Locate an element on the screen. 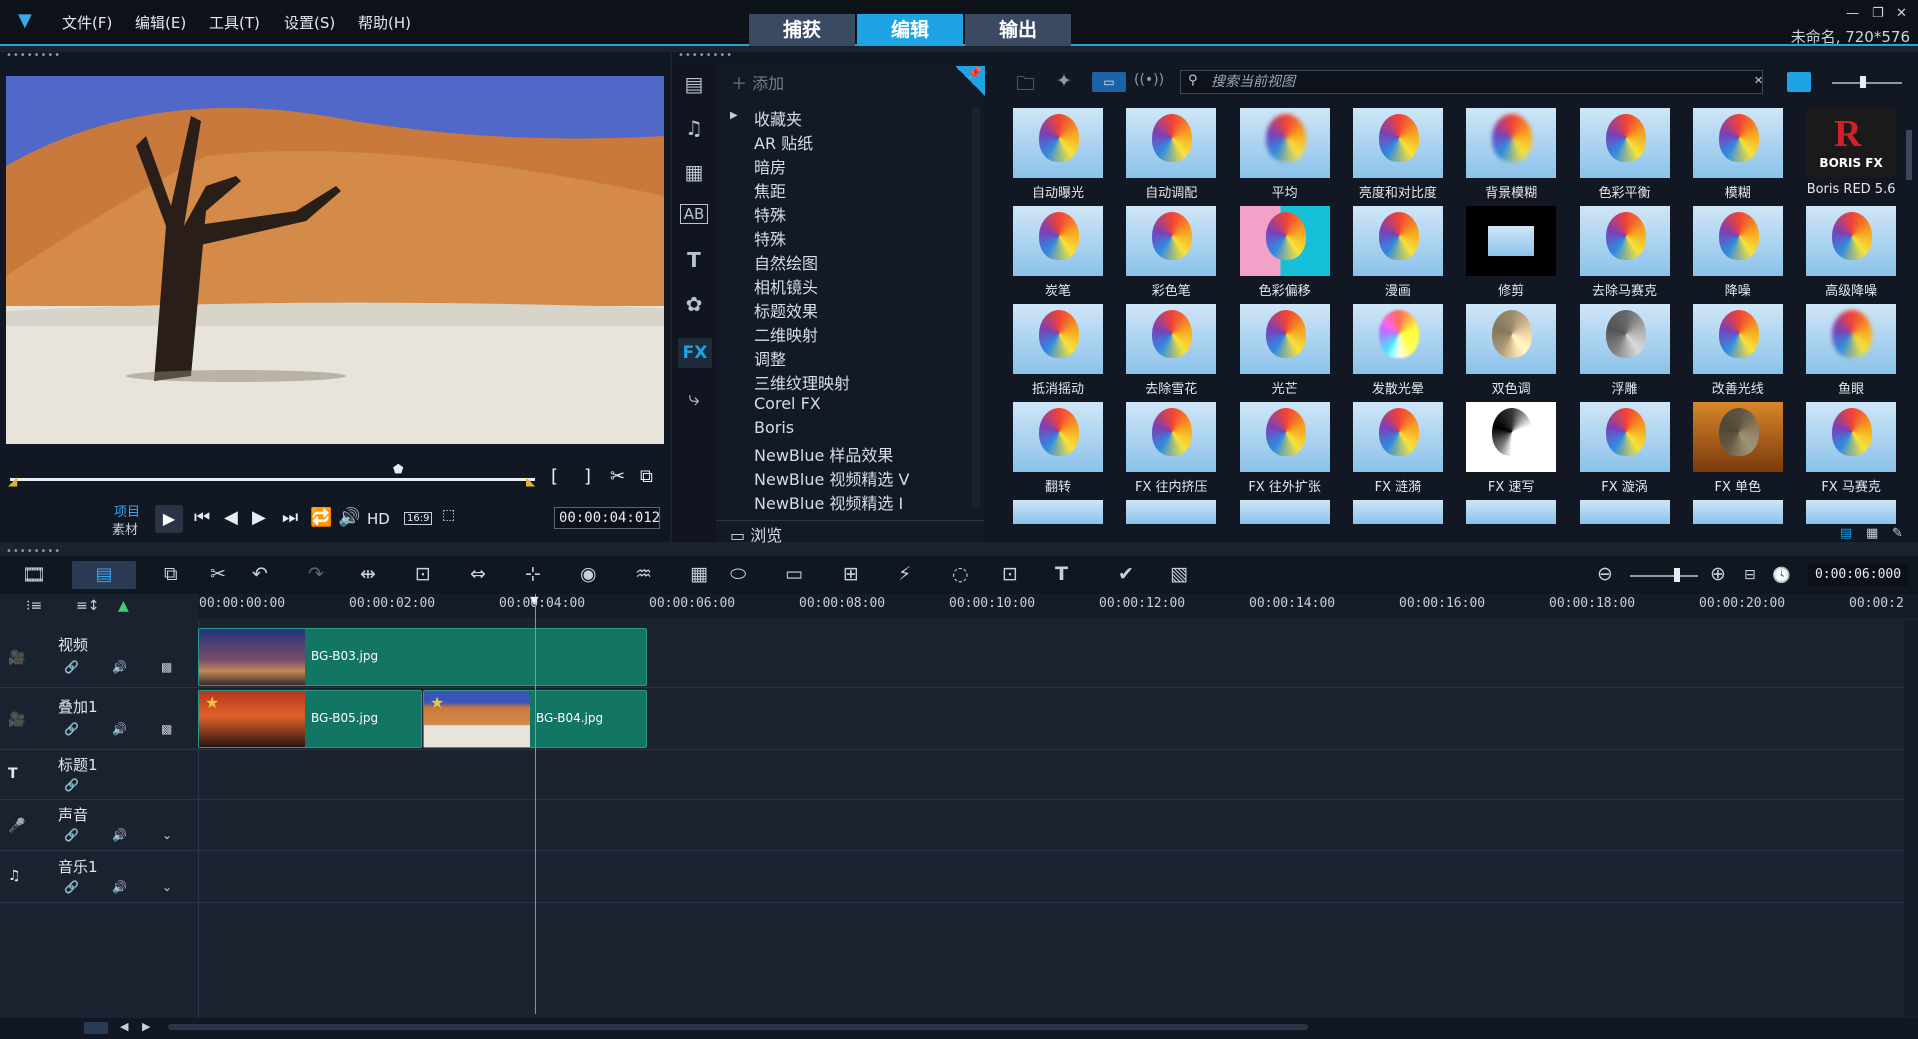 The image size is (1918, 1039). category-item: NewBlue 视频精选 I is located at coordinates (828, 502).